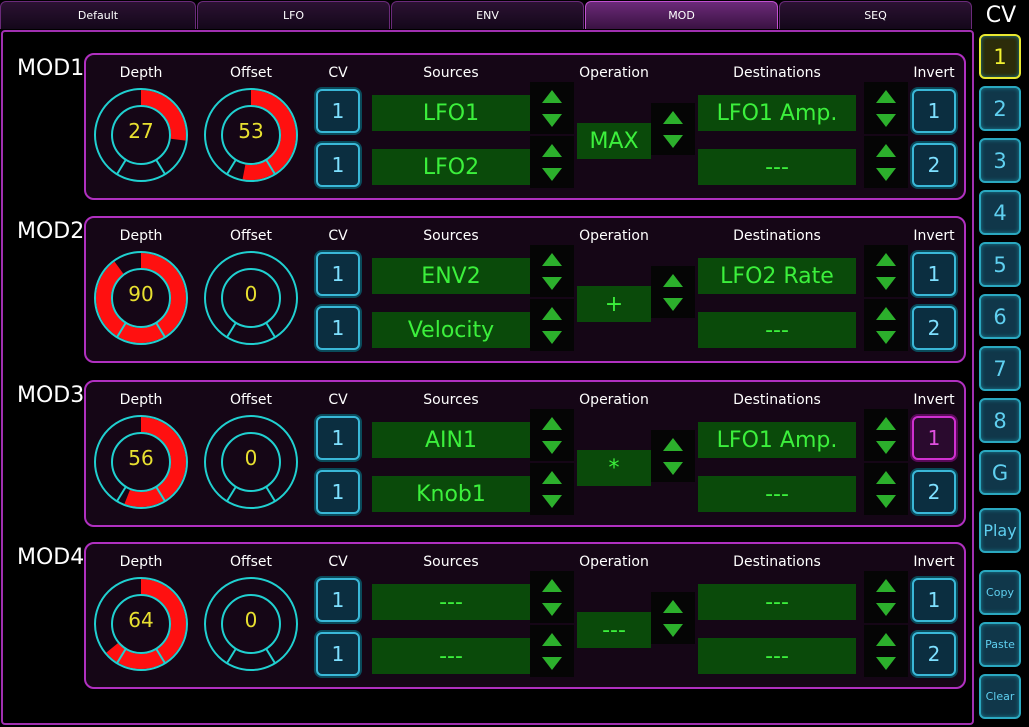  Describe the element at coordinates (1000, 420) in the screenshot. I see `sidebar-button-cv-8: 8` at that location.